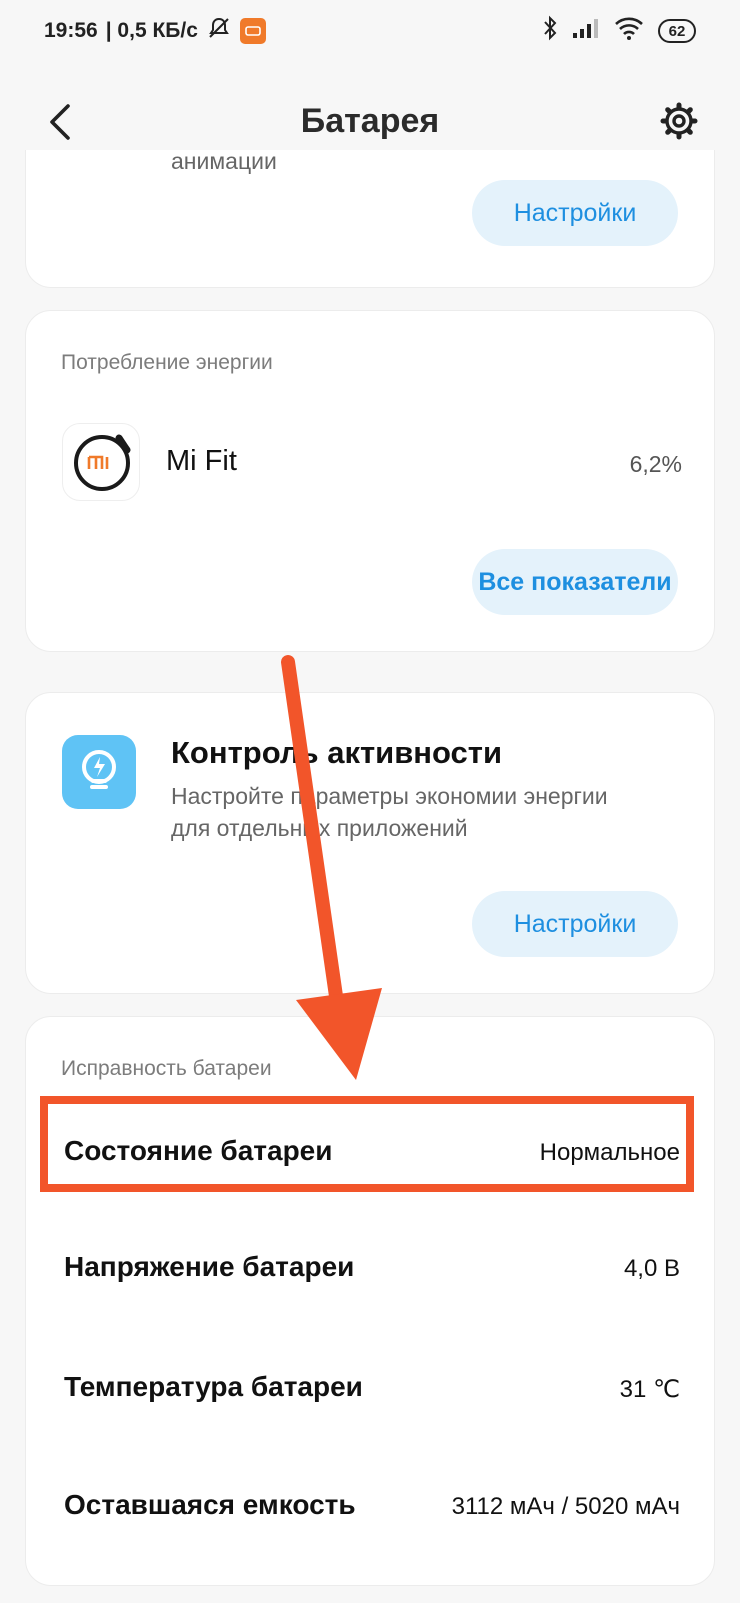  Describe the element at coordinates (71, 30) in the screenshot. I see `clock: 19:56` at that location.